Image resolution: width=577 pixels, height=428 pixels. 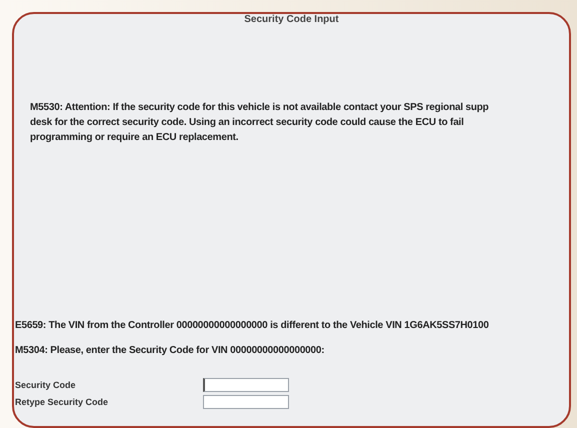 I want to click on window-title: Security Code Input, so click(x=291, y=19).